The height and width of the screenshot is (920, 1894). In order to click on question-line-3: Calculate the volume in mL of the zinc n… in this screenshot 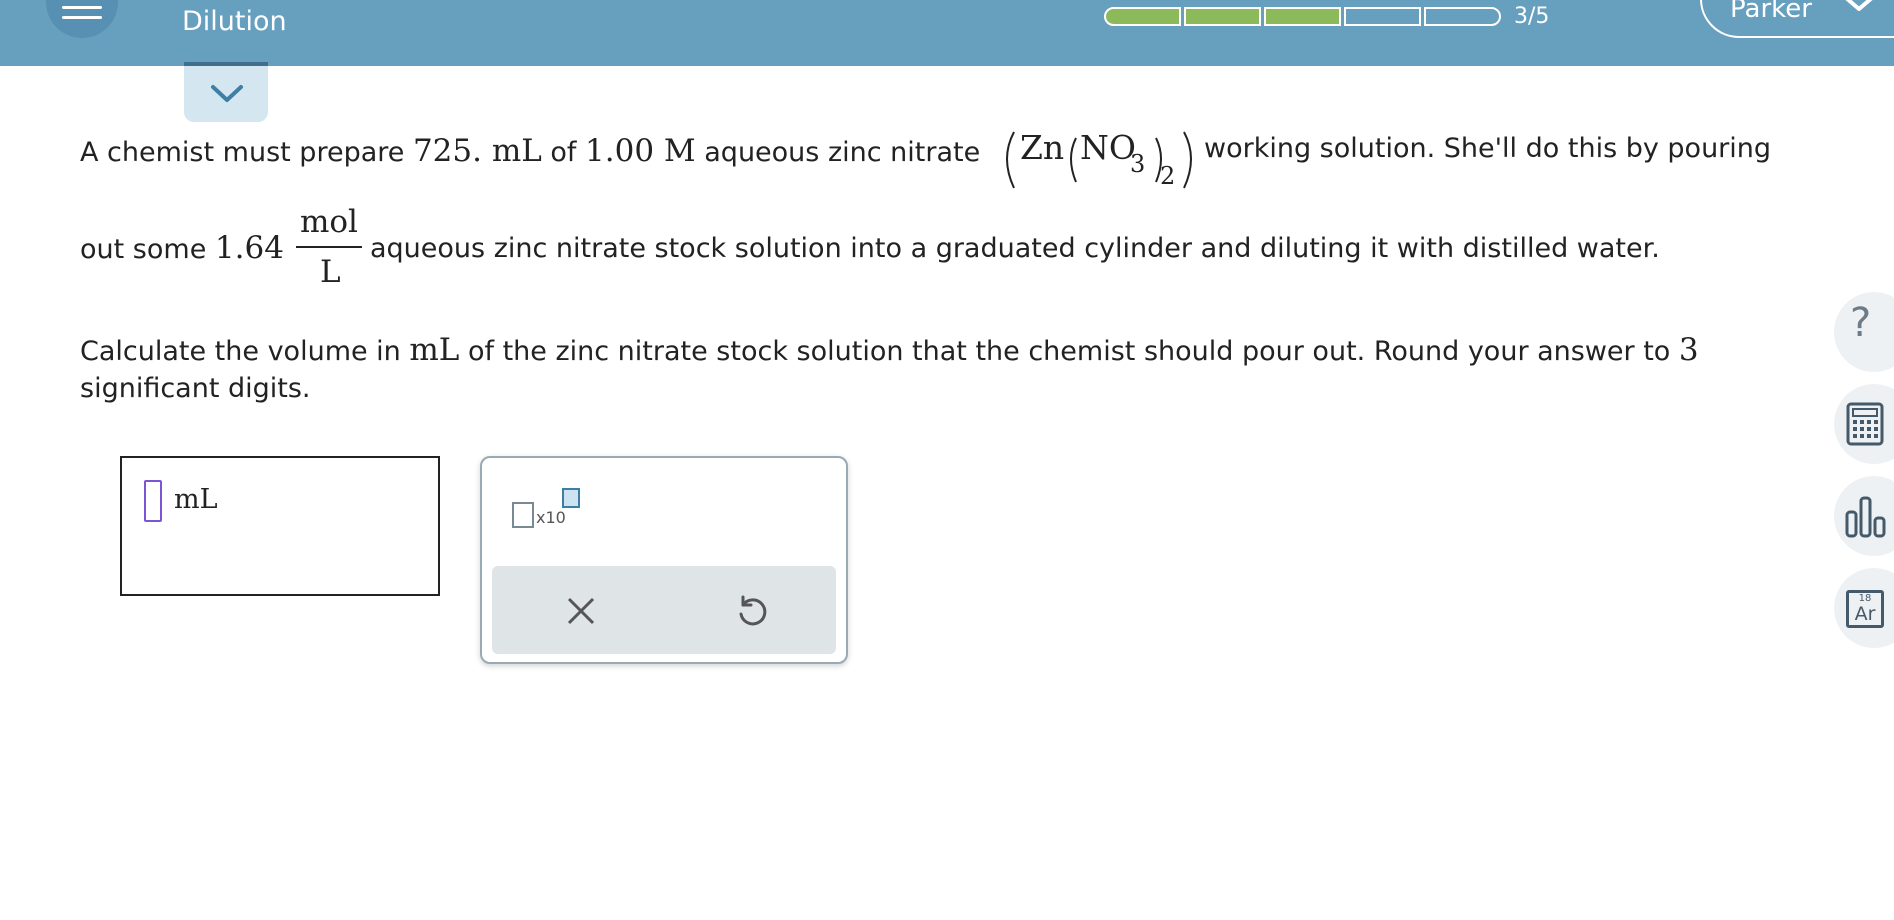, I will do `click(889, 350)`.